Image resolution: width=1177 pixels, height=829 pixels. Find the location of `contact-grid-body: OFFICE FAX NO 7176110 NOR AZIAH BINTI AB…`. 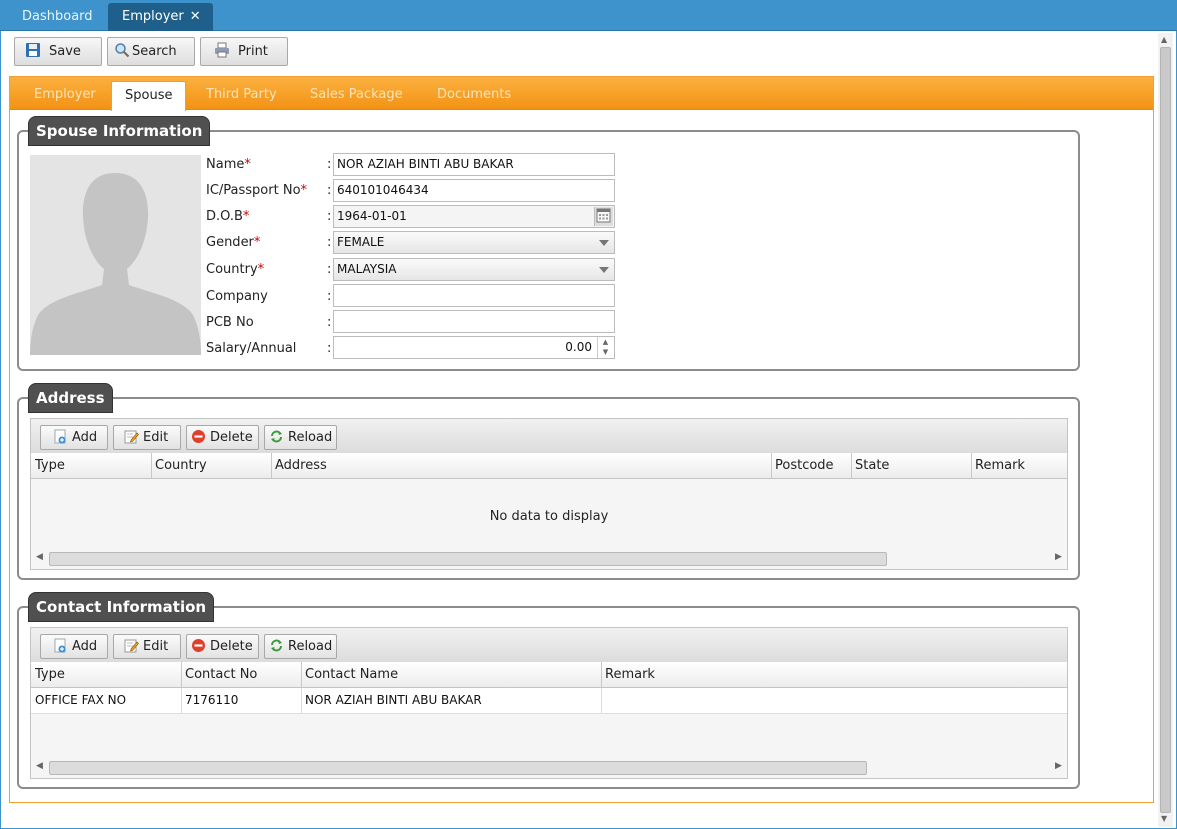

contact-grid-body: OFFICE FAX NO 7176110 NOR AZIAH BINTI AB… is located at coordinates (549, 733).